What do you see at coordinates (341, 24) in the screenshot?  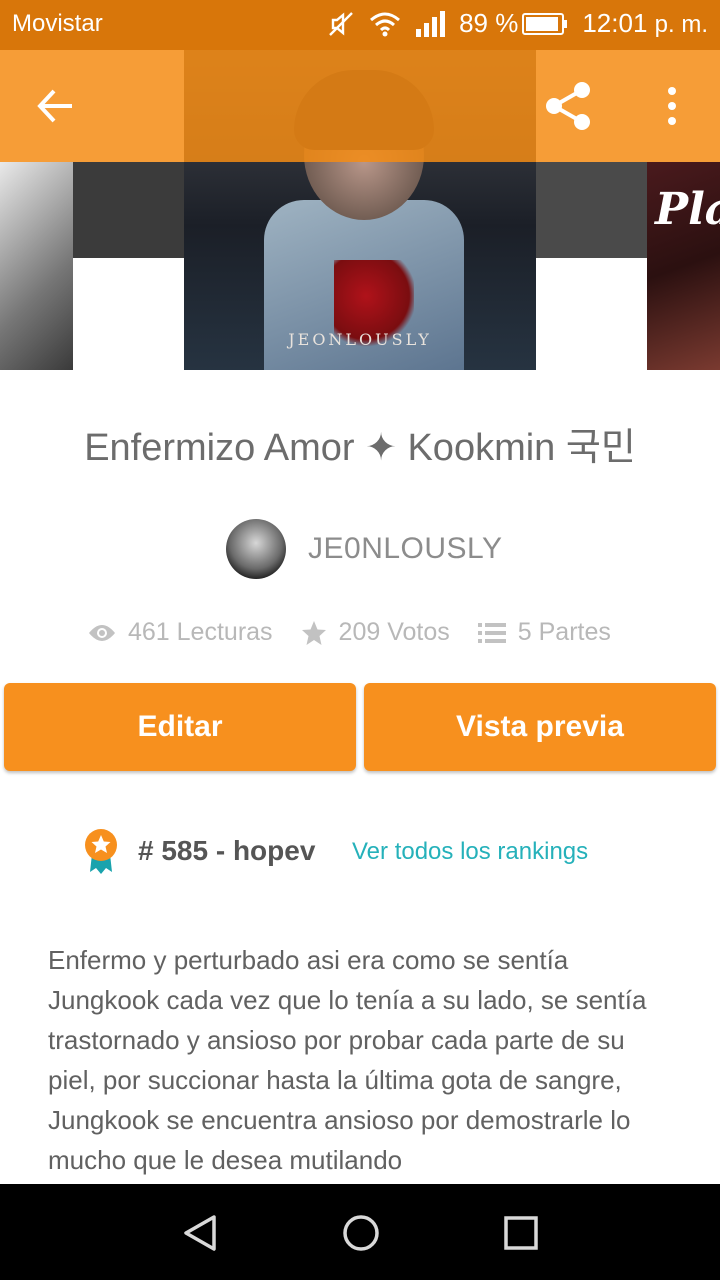 I see `mute-icon` at bounding box center [341, 24].